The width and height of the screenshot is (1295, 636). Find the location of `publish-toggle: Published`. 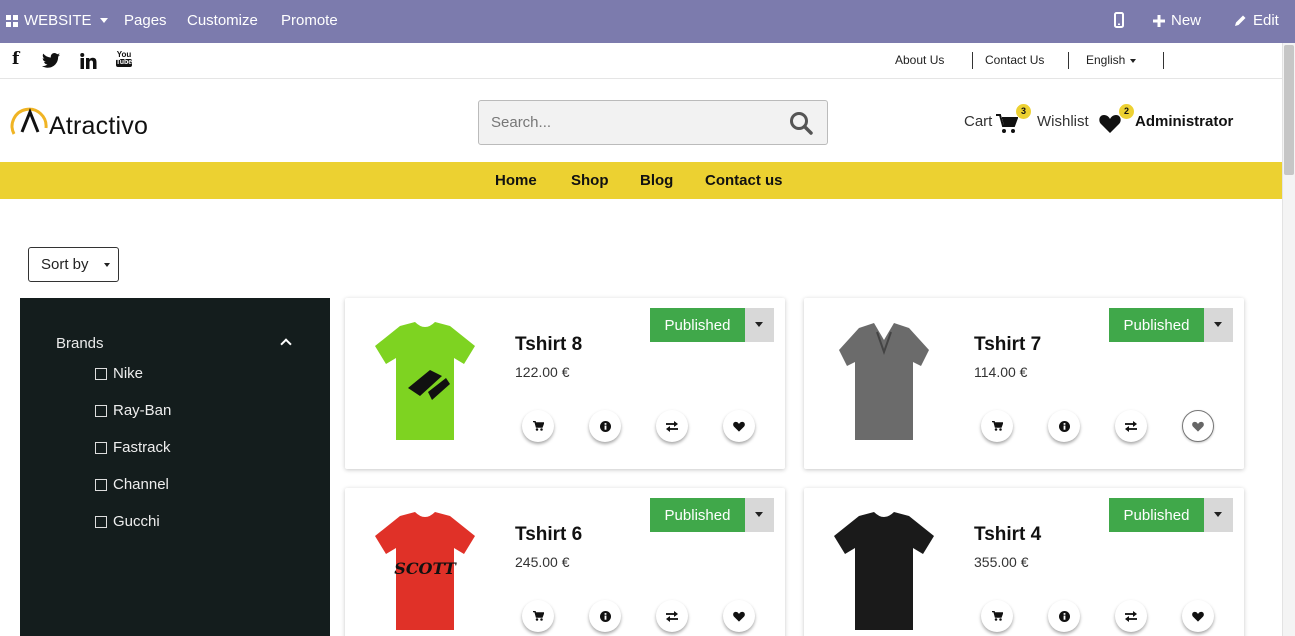

publish-toggle: Published is located at coordinates (712, 325).